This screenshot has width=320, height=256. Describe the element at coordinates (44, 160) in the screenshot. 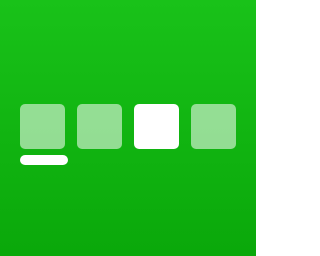

I see `cursor-underline-bar` at that location.